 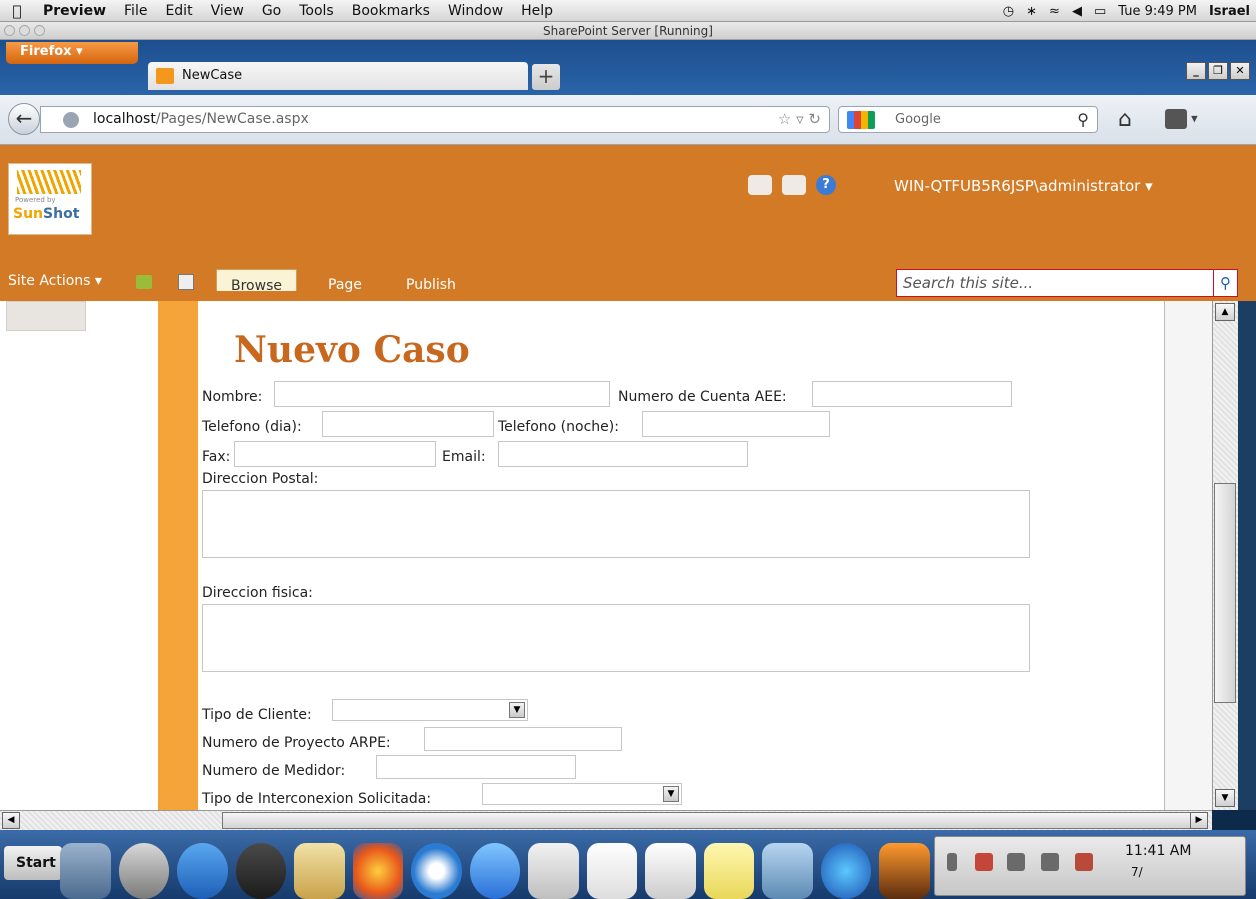 I want to click on label-tel-noche: Telefono (noche):, so click(x=558, y=427).